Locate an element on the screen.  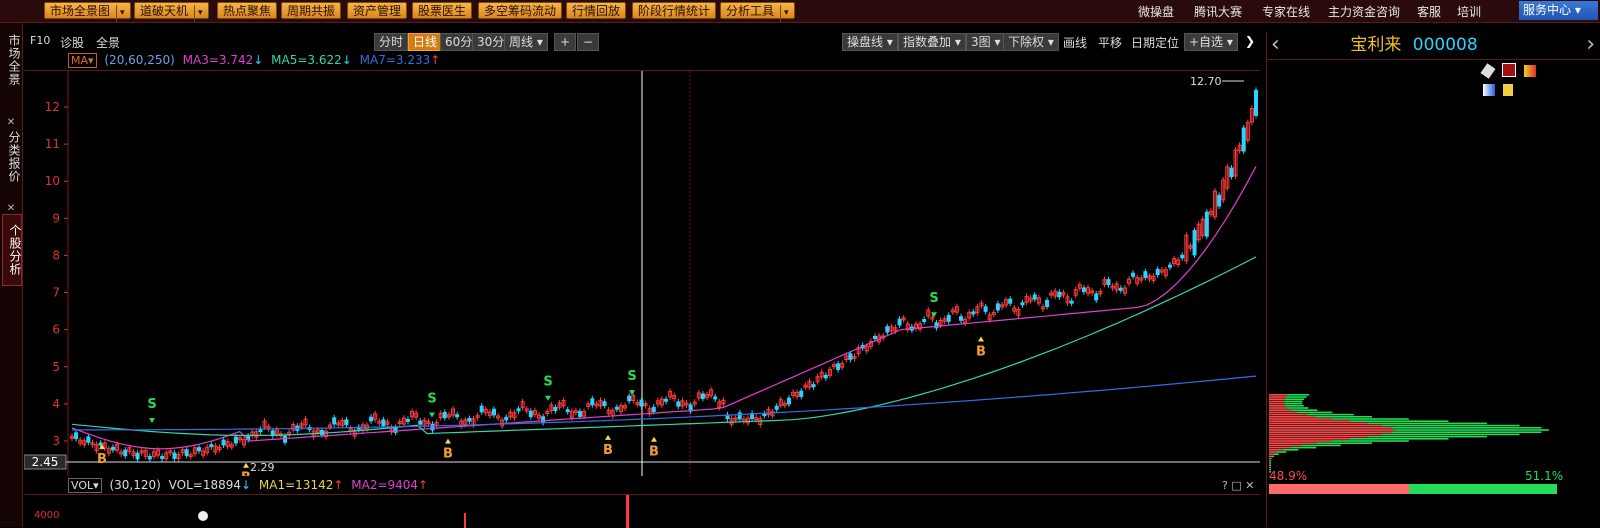
top-link-2: 专家在线 is located at coordinates (1286, 11).